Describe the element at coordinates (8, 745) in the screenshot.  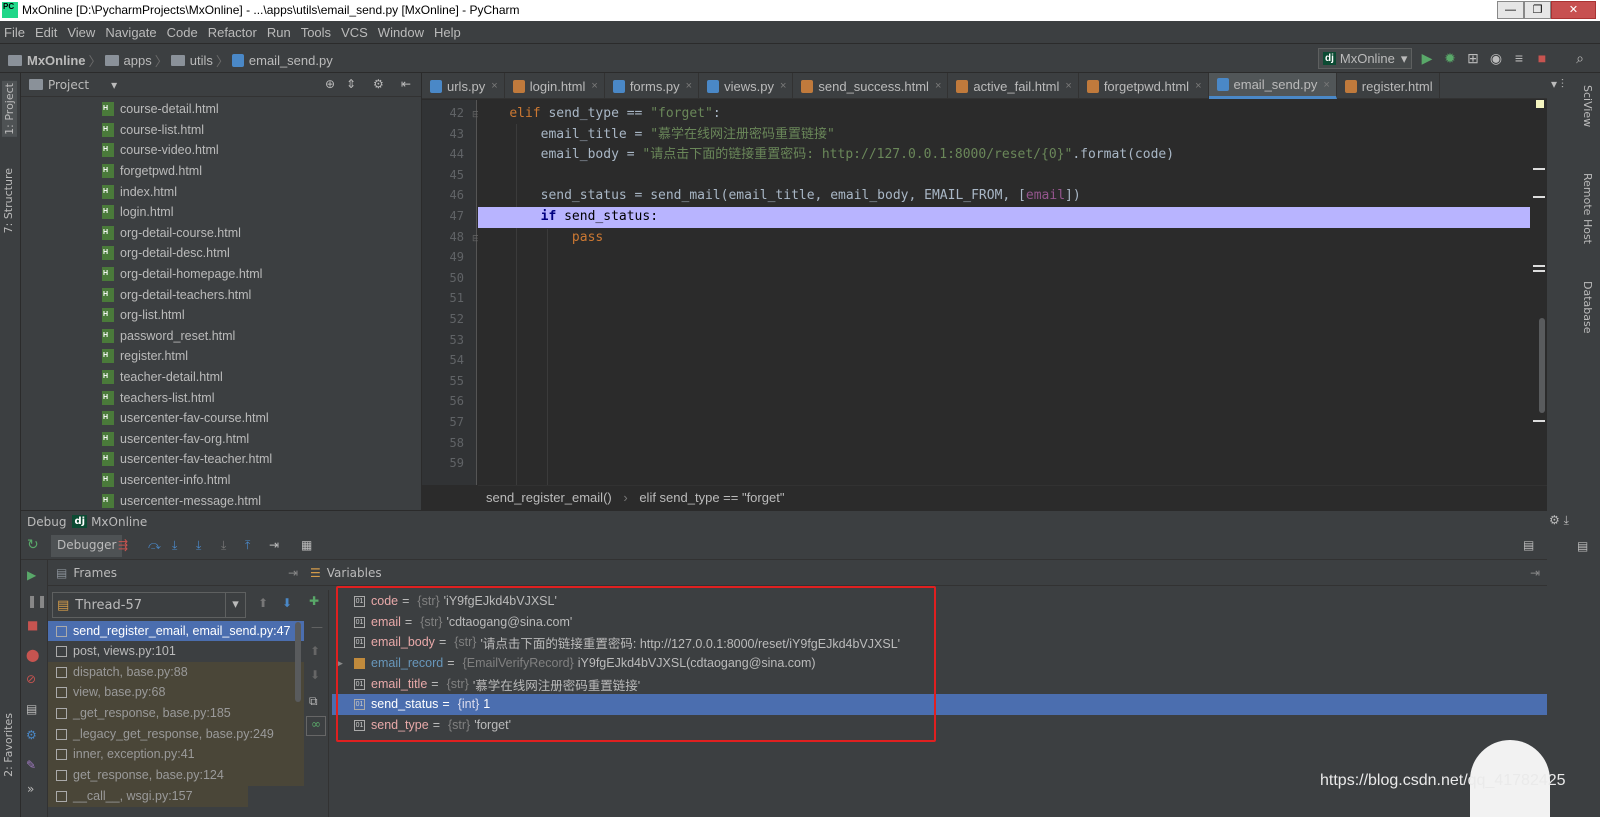
I see `tab-favorites: 2: Favorites` at that location.